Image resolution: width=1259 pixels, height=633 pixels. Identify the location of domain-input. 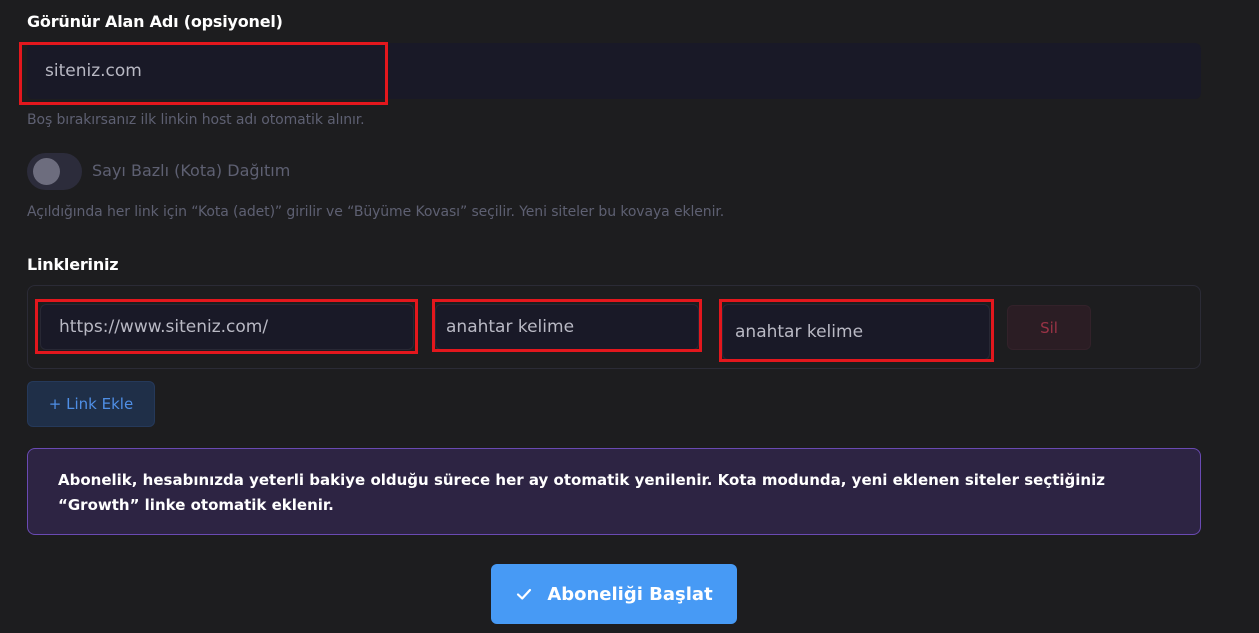
(615, 71).